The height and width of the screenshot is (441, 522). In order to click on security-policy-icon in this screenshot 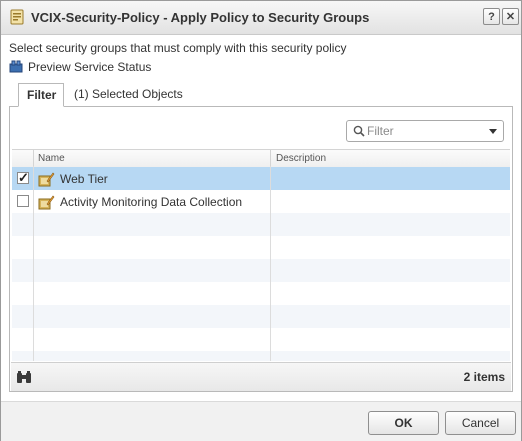, I will do `click(17, 17)`.